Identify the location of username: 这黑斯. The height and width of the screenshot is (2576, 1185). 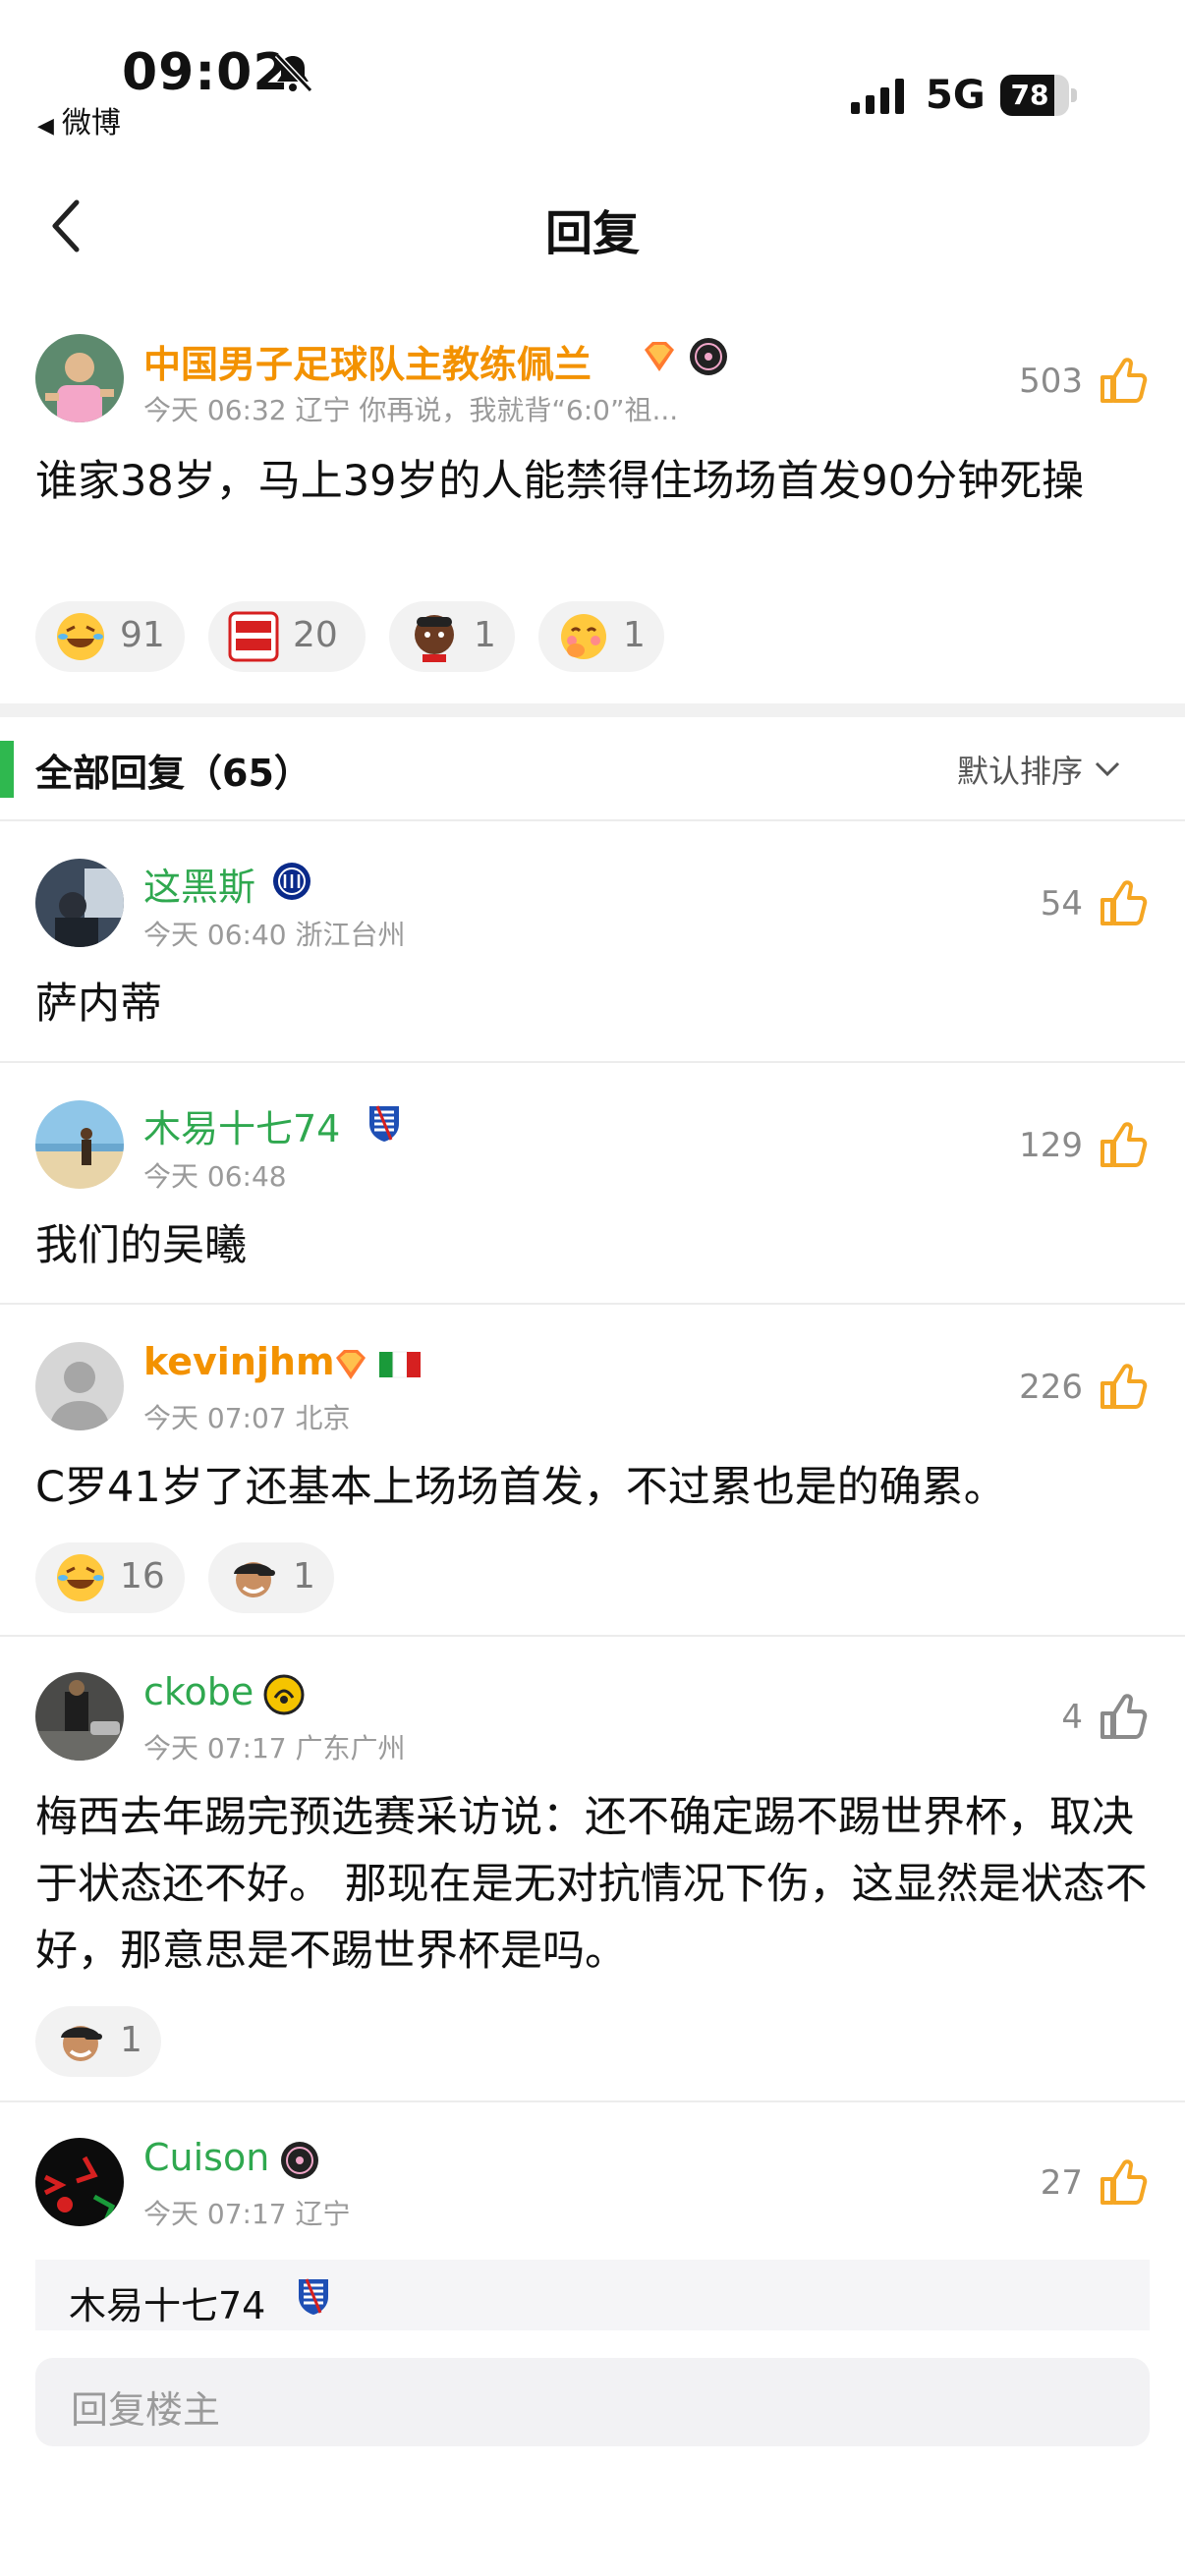
(199, 884).